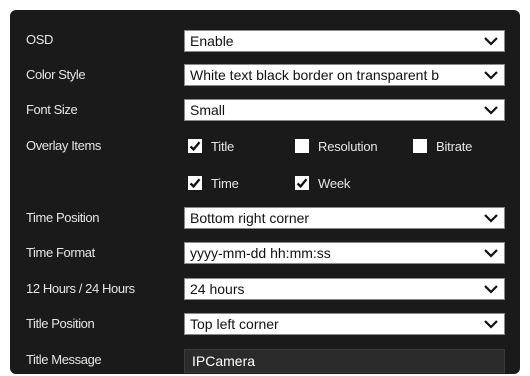 This screenshot has height=376, width=530. What do you see at coordinates (60, 323) in the screenshot?
I see `title-position-label: Title Position` at bounding box center [60, 323].